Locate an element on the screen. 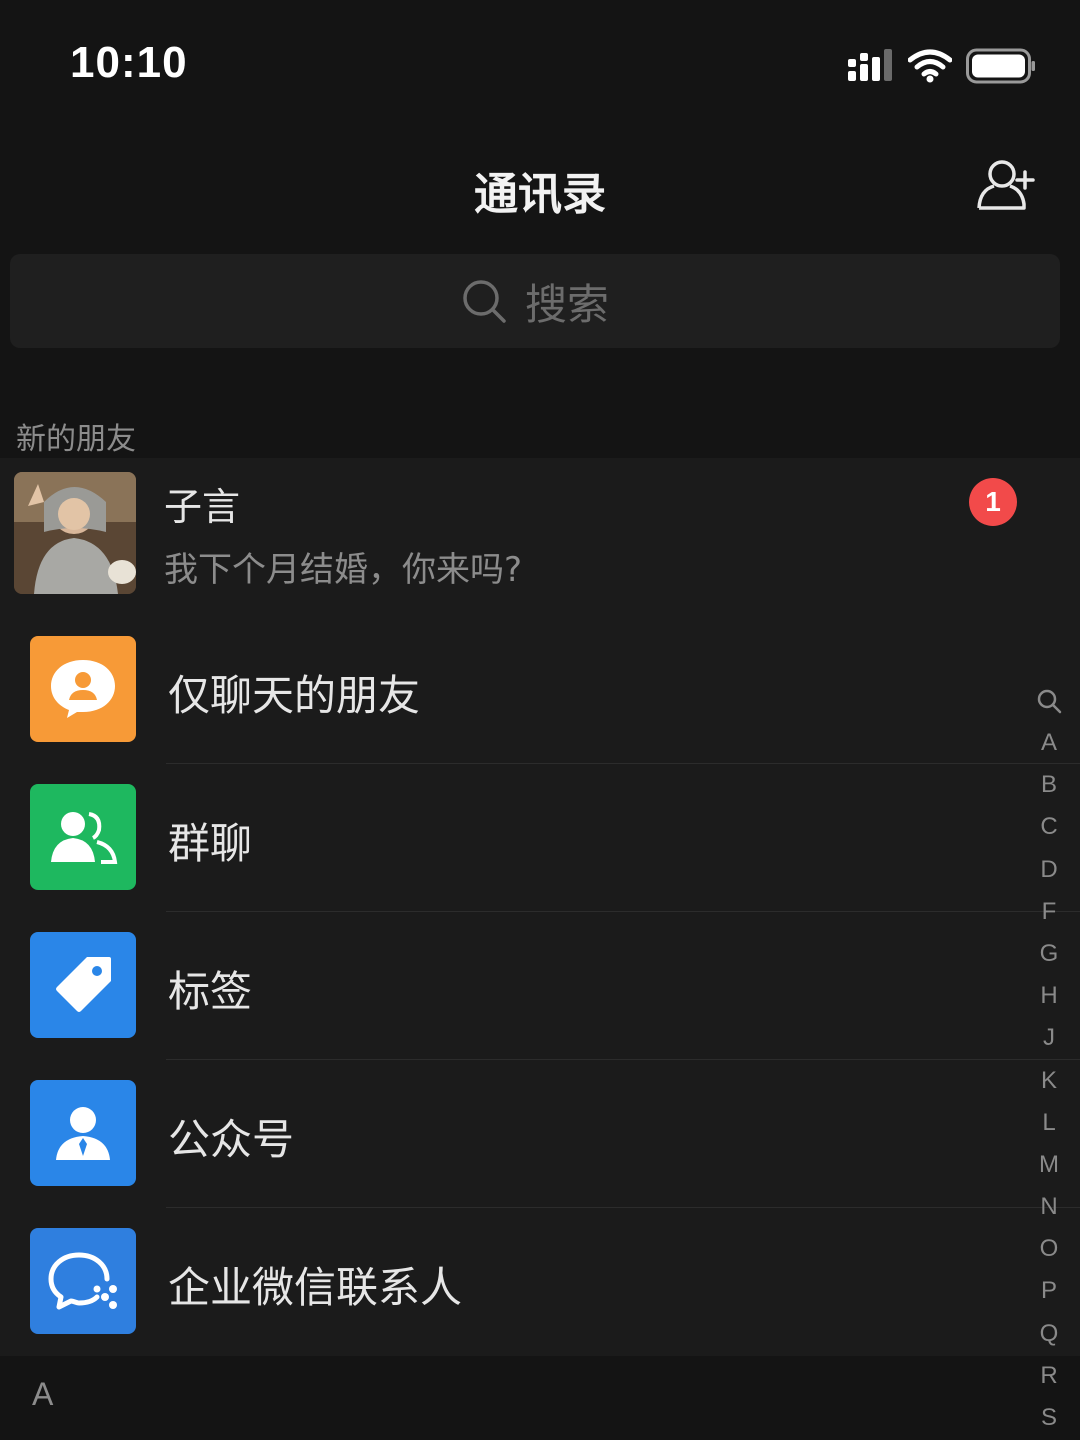 Image resolution: width=1080 pixels, height=1440 pixels. group-chat-item: 群聊 is located at coordinates (540, 838).